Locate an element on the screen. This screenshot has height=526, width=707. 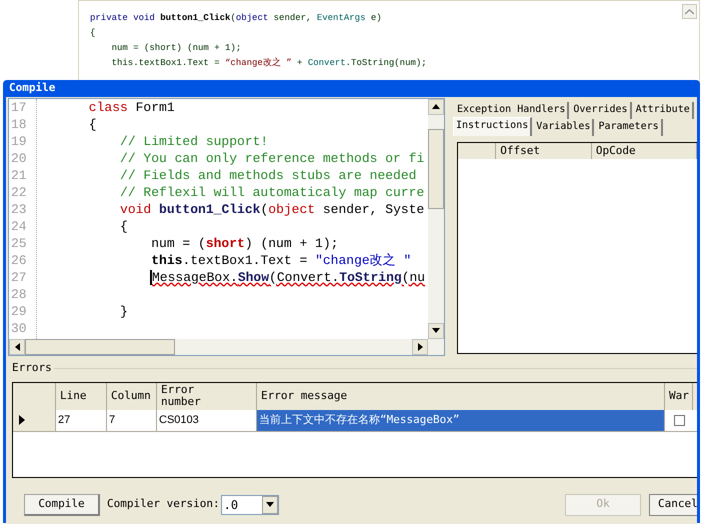
compiler-version-label: Compiler version: is located at coordinates (163, 504).